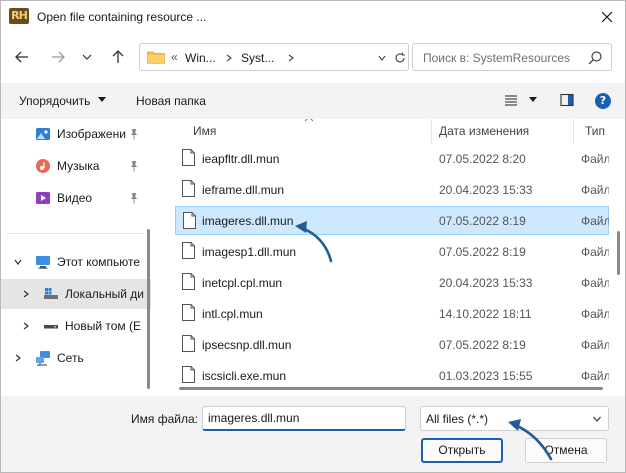 This screenshot has height=473, width=626. I want to click on sort-ascending-icon, so click(309, 120).